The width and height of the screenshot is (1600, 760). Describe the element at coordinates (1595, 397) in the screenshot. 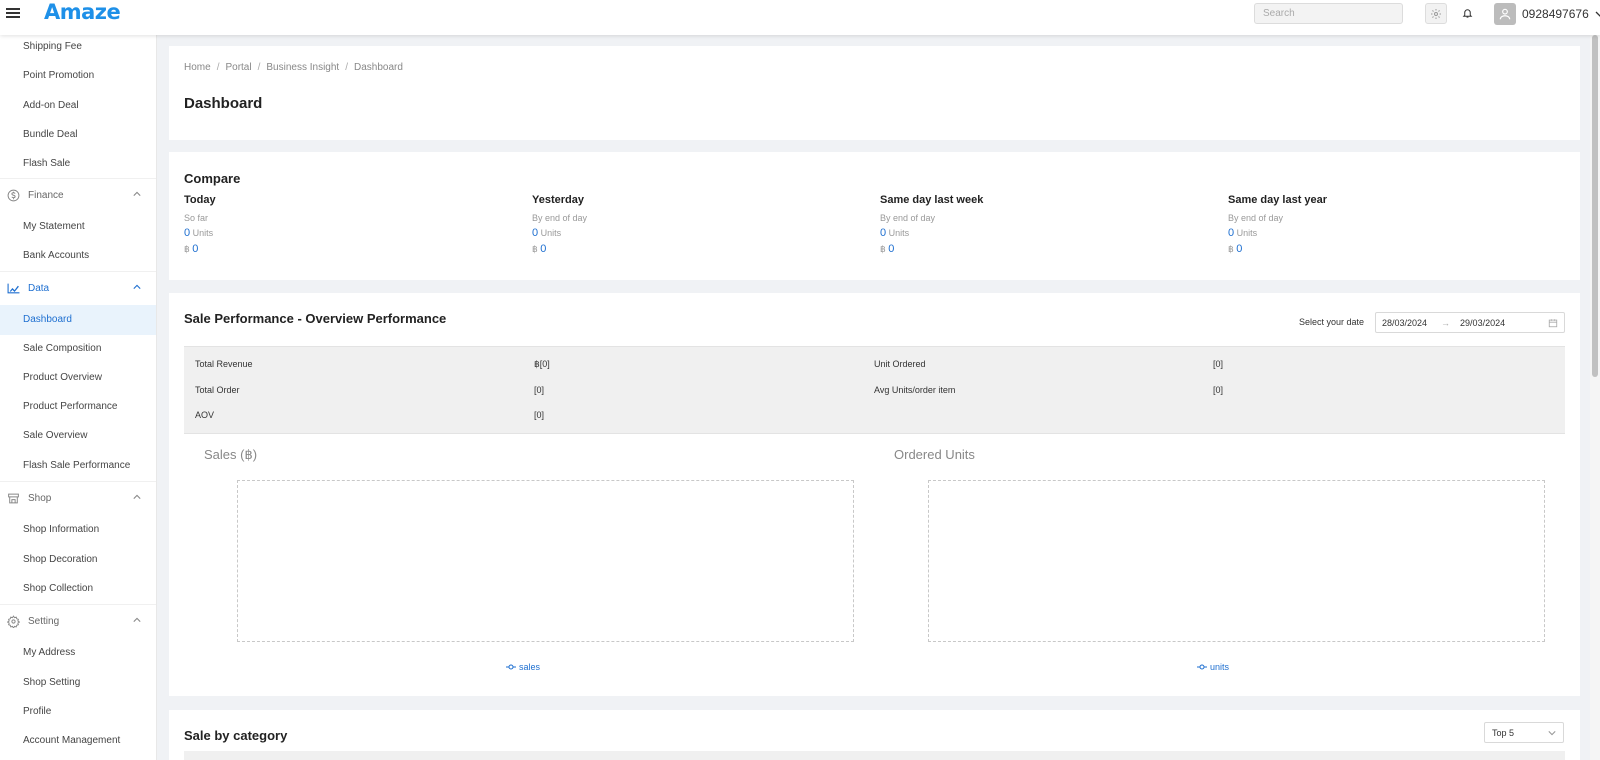

I see `page-scrollbar` at that location.